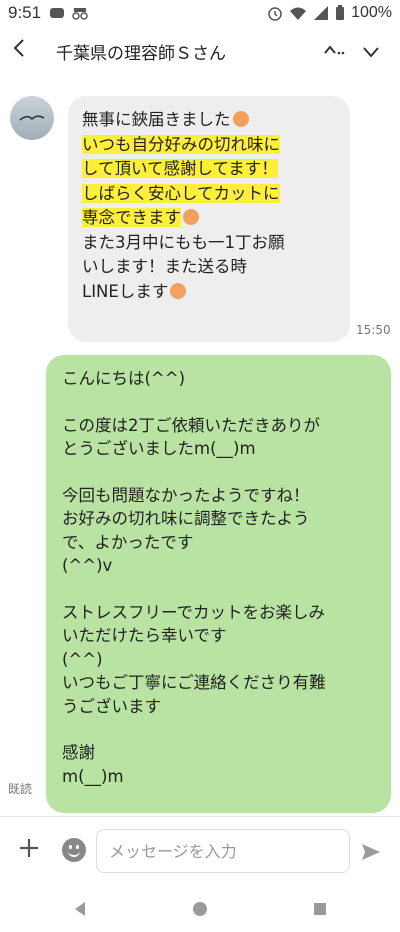 The image size is (400, 932). I want to click on message-line: (^^)v, so click(87, 566).